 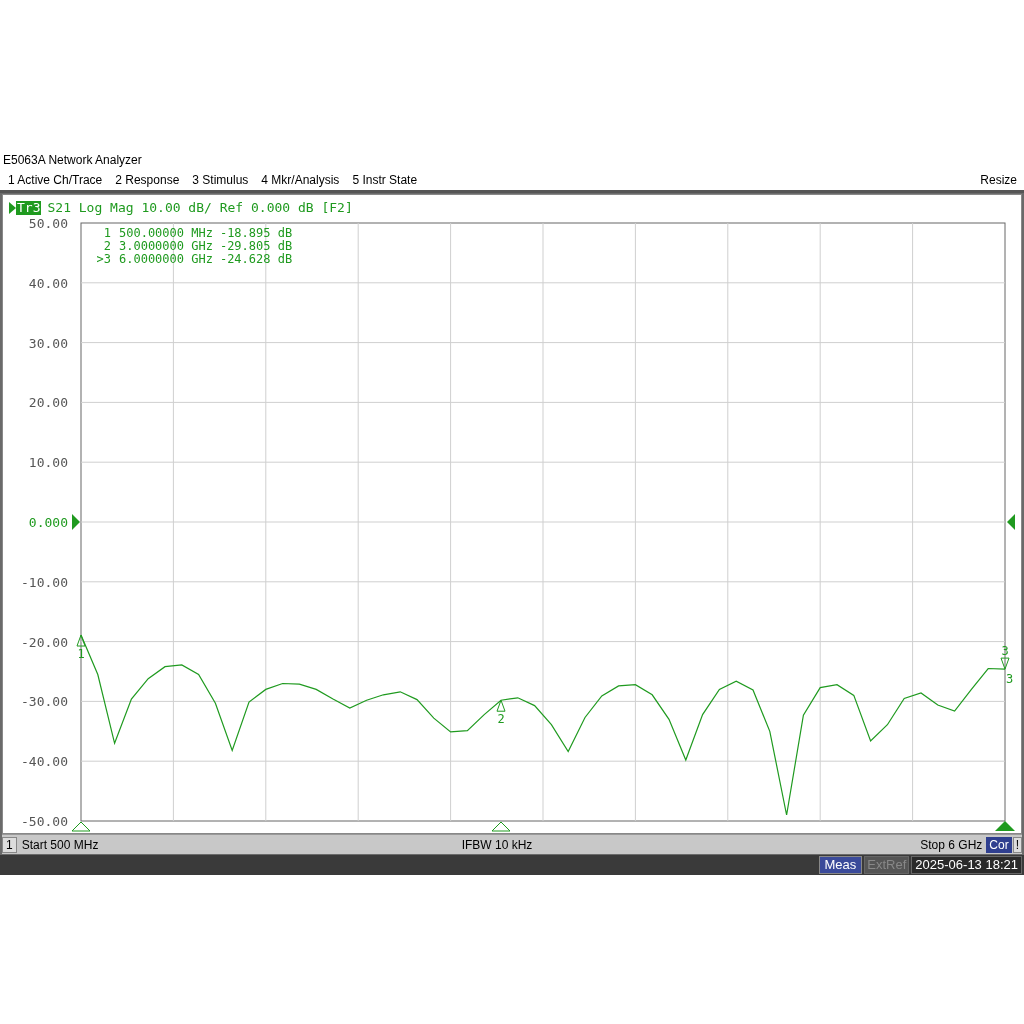 I want to click on menu-item: 1 Active Ch/Trace, so click(x=55, y=180).